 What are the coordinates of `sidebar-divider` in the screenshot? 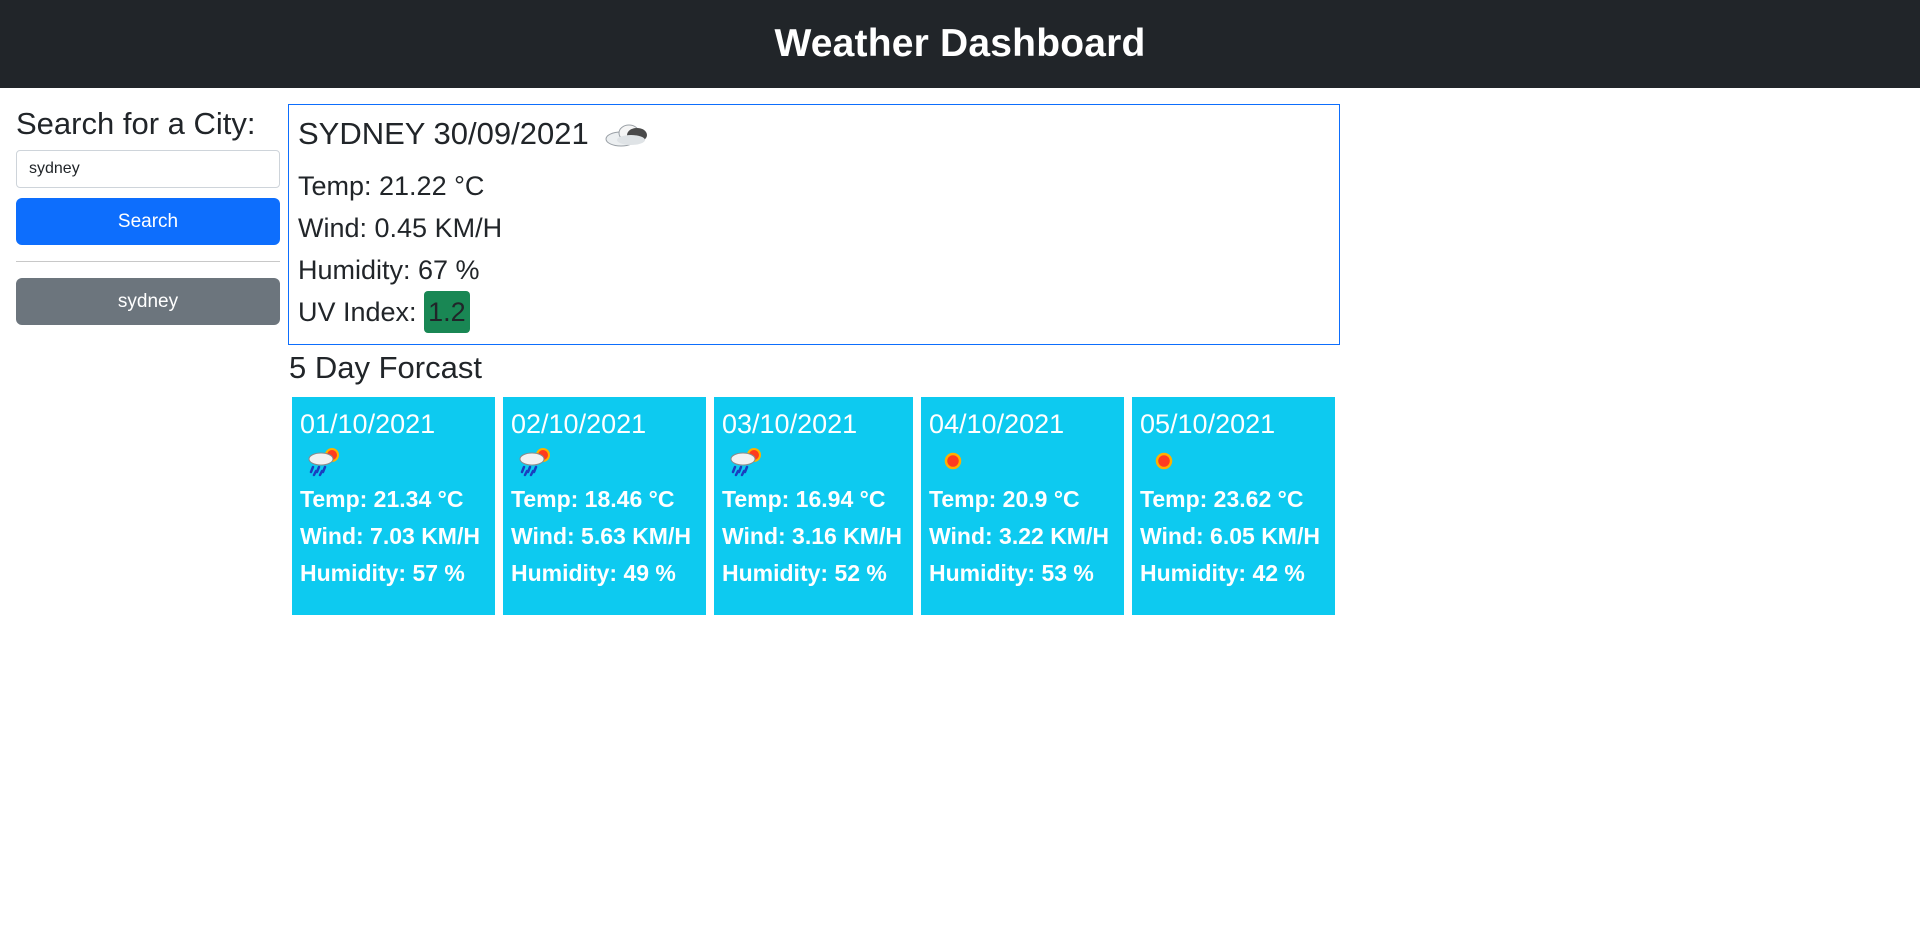 It's located at (148, 261).